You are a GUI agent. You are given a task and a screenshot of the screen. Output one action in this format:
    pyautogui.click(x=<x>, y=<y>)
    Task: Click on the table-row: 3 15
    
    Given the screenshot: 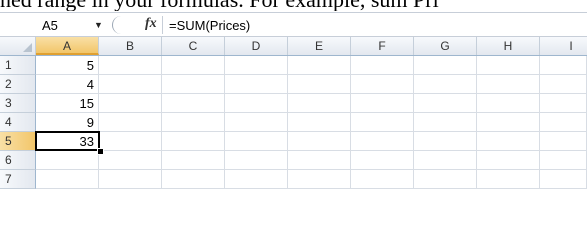 What is the action you would take?
    pyautogui.click(x=293, y=103)
    